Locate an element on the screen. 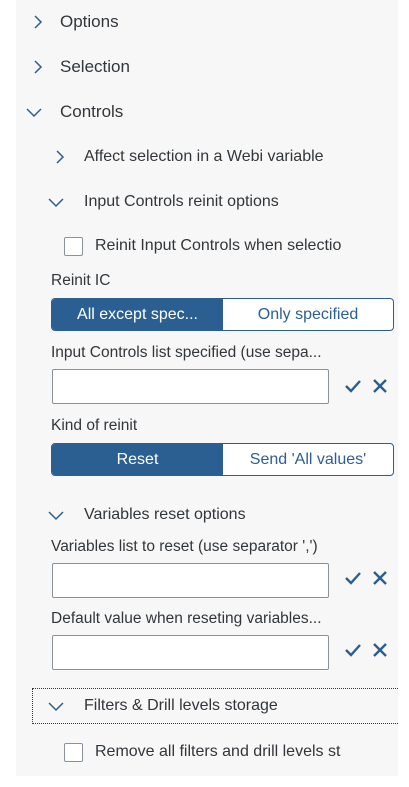  tree-item-variables-reset: Variables reset options is located at coordinates (147, 515).